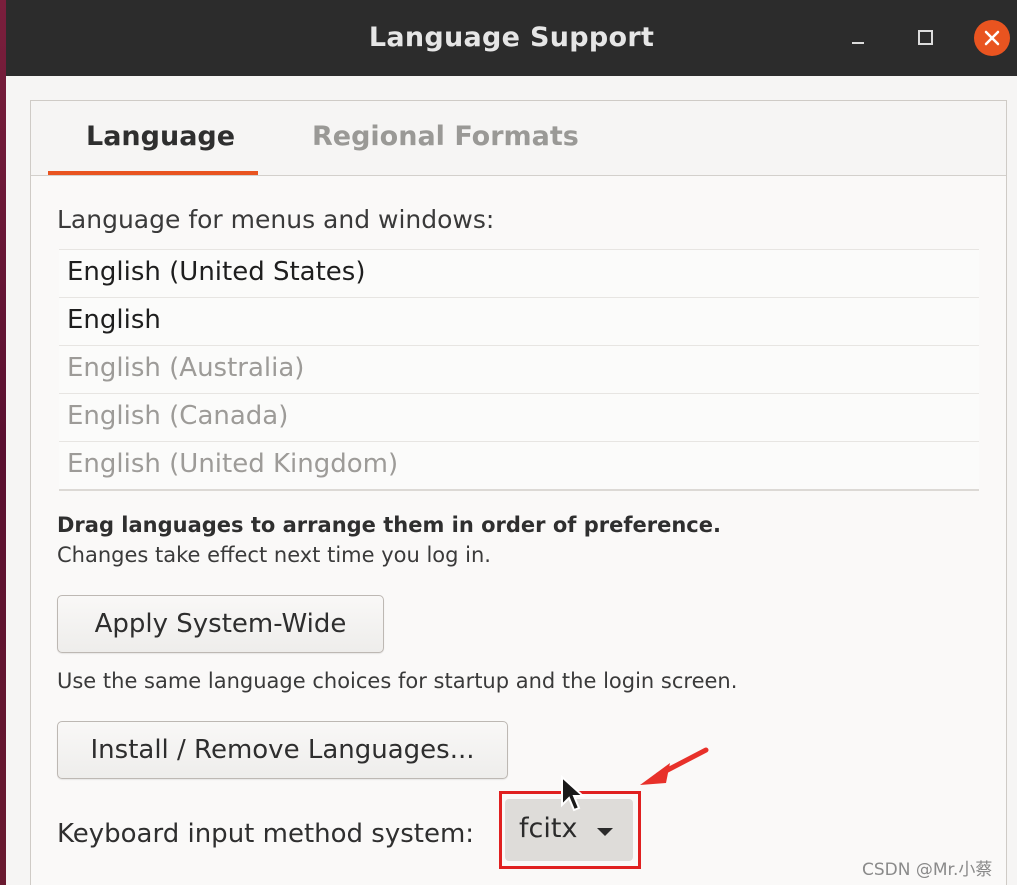 The image size is (1017, 885). Describe the element at coordinates (445, 136) in the screenshot. I see `tab-regional-formats: Regional Formats` at that location.